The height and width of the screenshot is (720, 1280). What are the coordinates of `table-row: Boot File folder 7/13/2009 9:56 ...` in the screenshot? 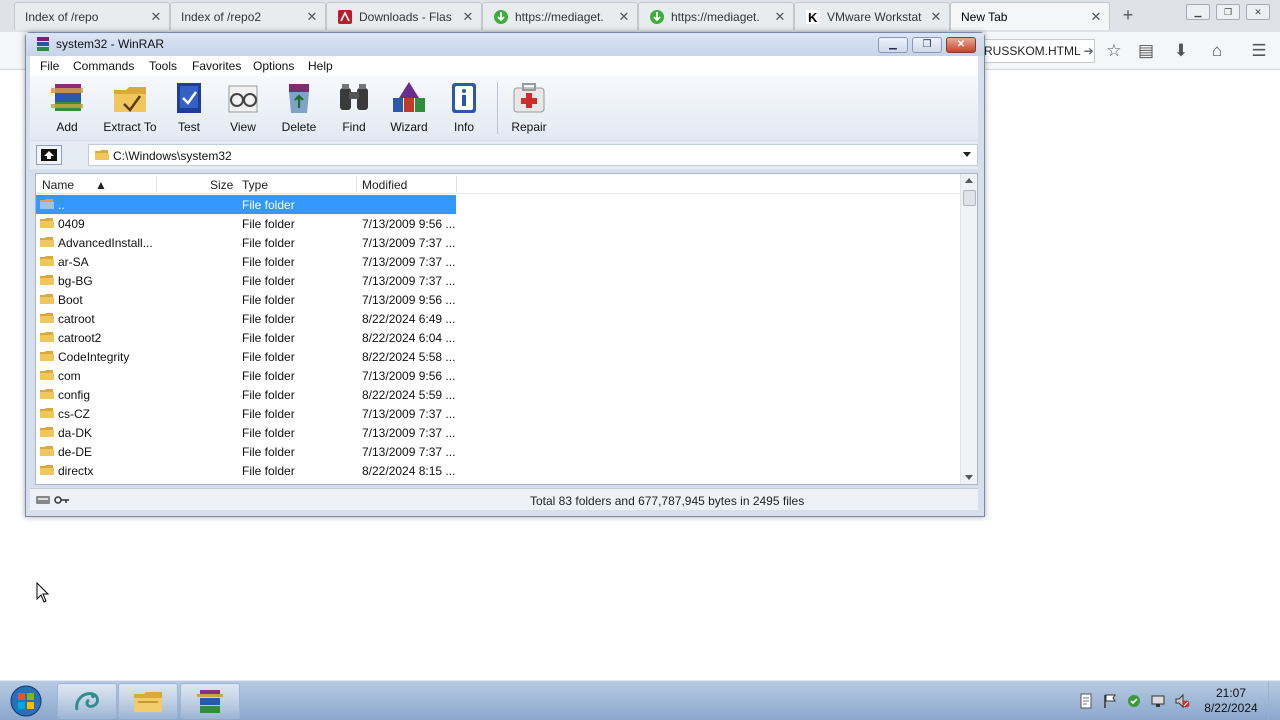 It's located at (246, 299).